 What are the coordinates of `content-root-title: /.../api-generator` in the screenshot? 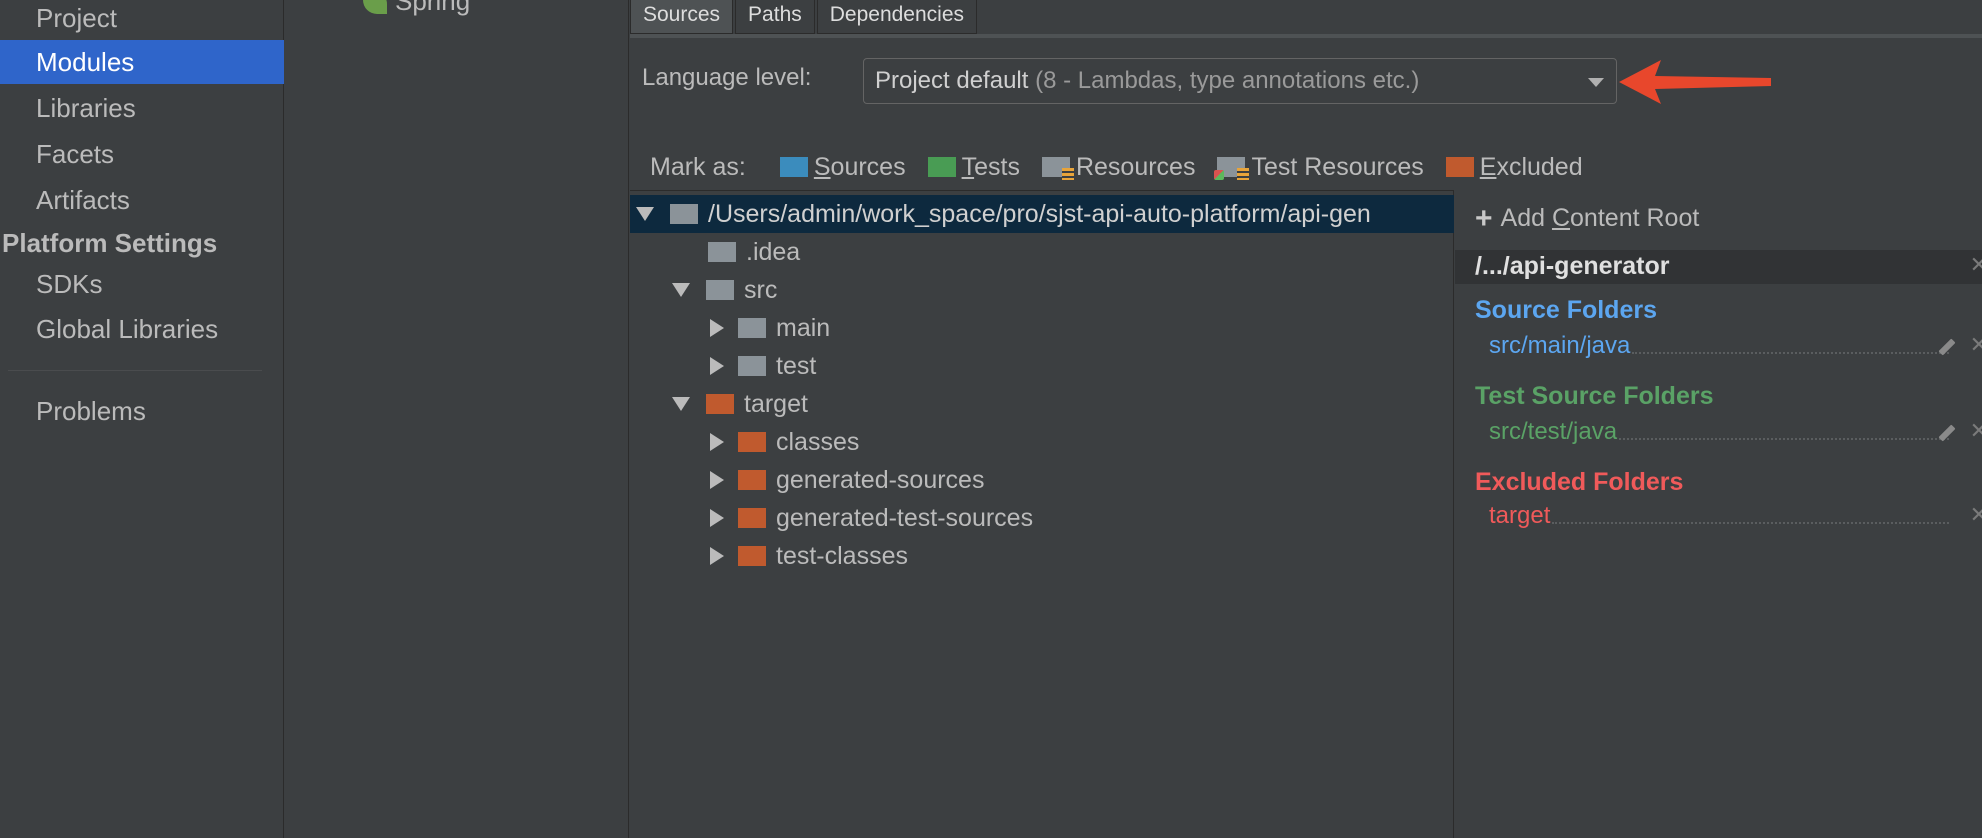 It's located at (1572, 266).